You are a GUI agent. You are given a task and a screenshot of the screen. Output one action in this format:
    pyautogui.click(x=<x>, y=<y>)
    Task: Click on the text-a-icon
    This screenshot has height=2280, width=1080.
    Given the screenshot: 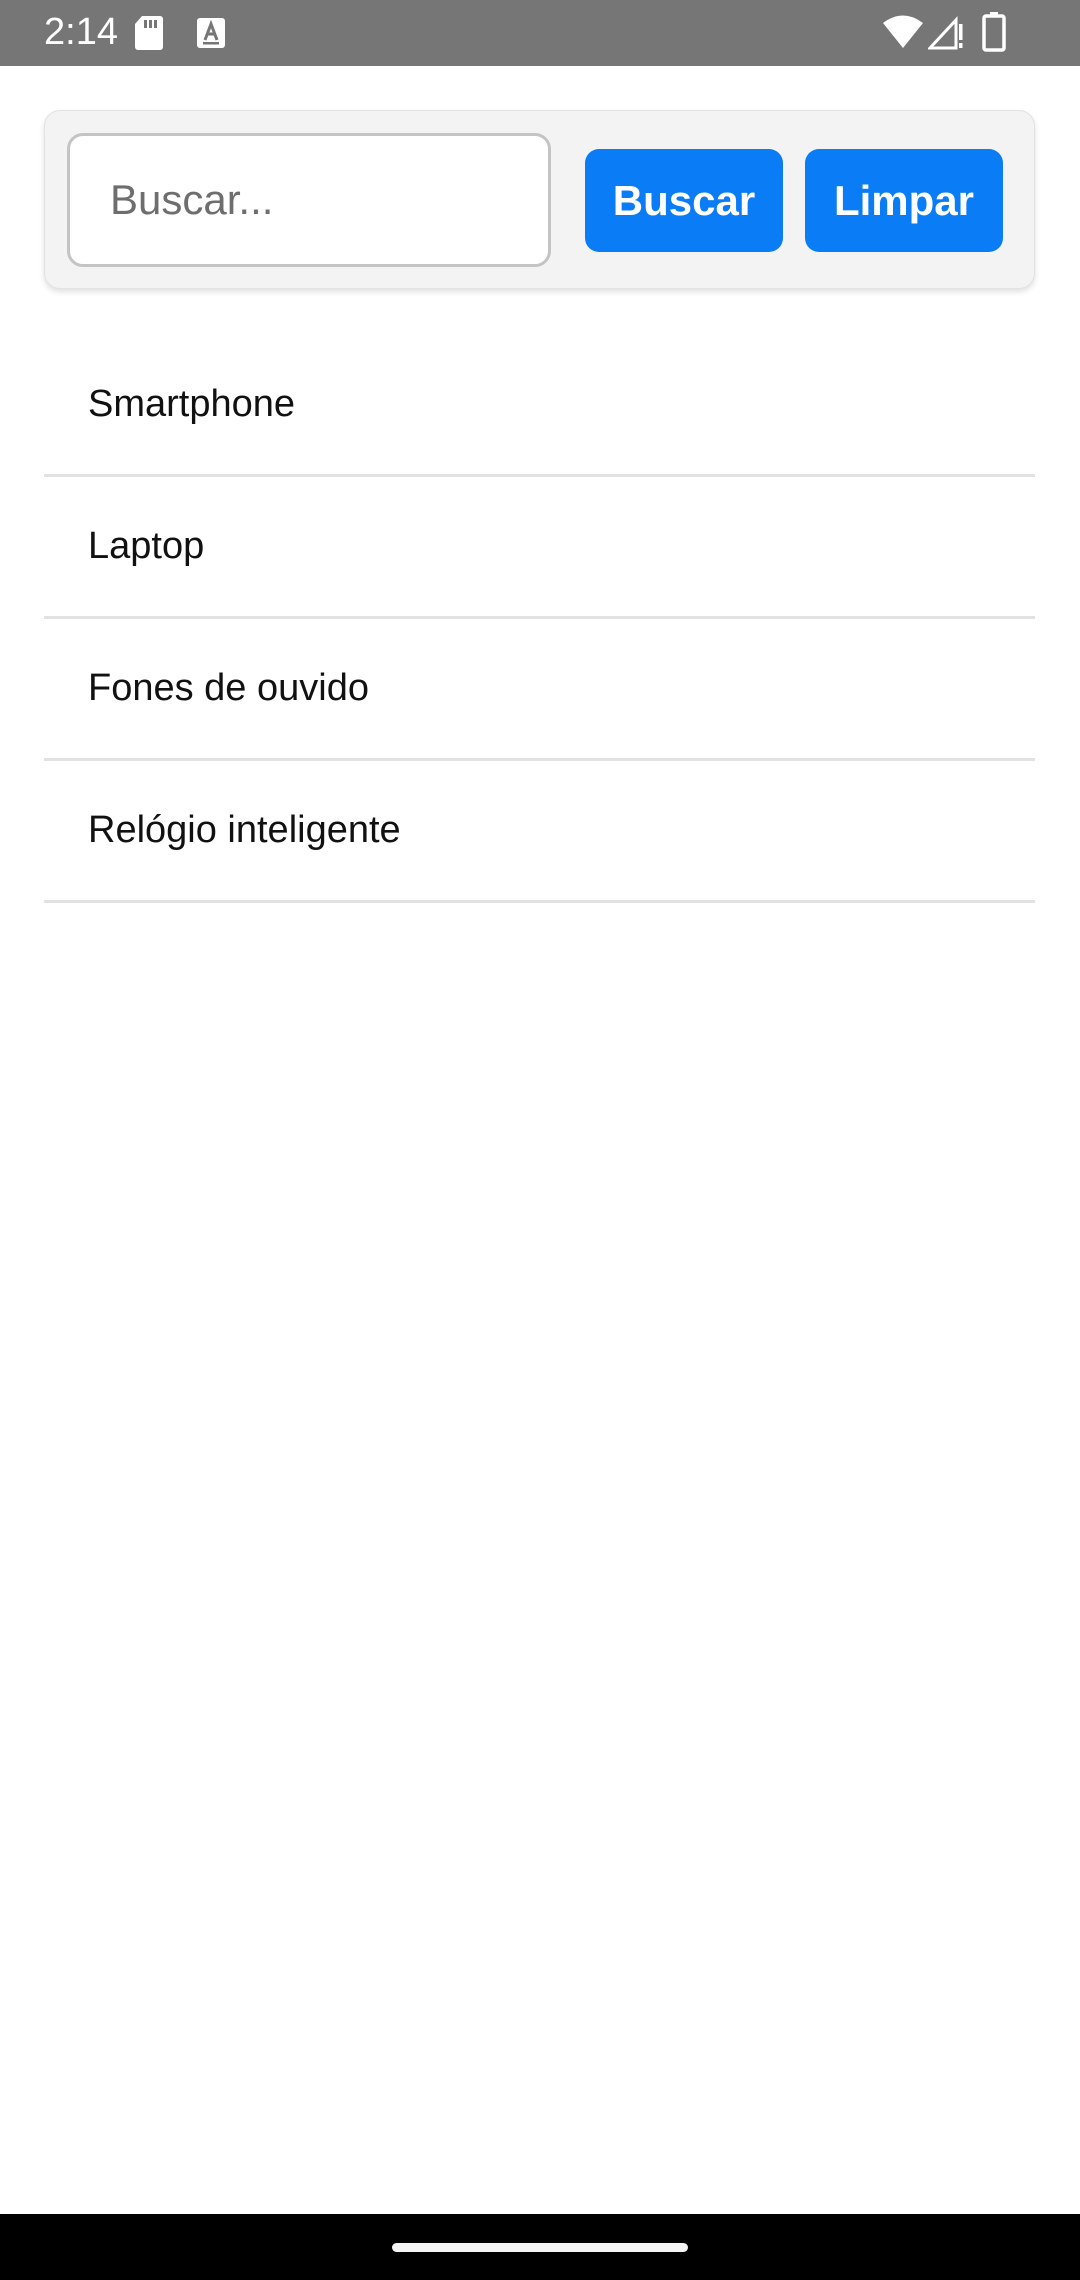 What is the action you would take?
    pyautogui.click(x=211, y=33)
    